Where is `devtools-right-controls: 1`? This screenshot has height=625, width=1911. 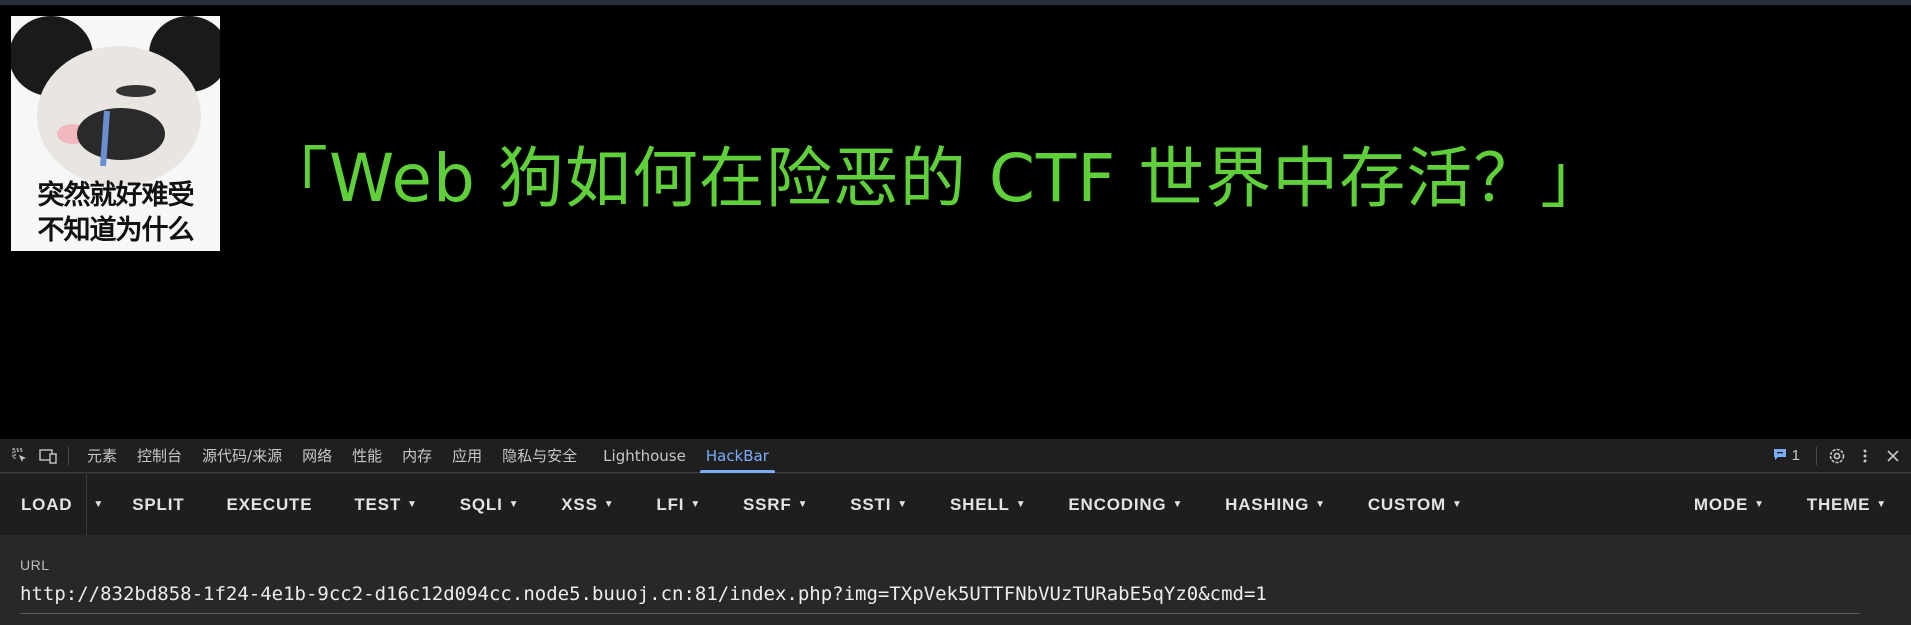 devtools-right-controls: 1 is located at coordinates (1837, 456).